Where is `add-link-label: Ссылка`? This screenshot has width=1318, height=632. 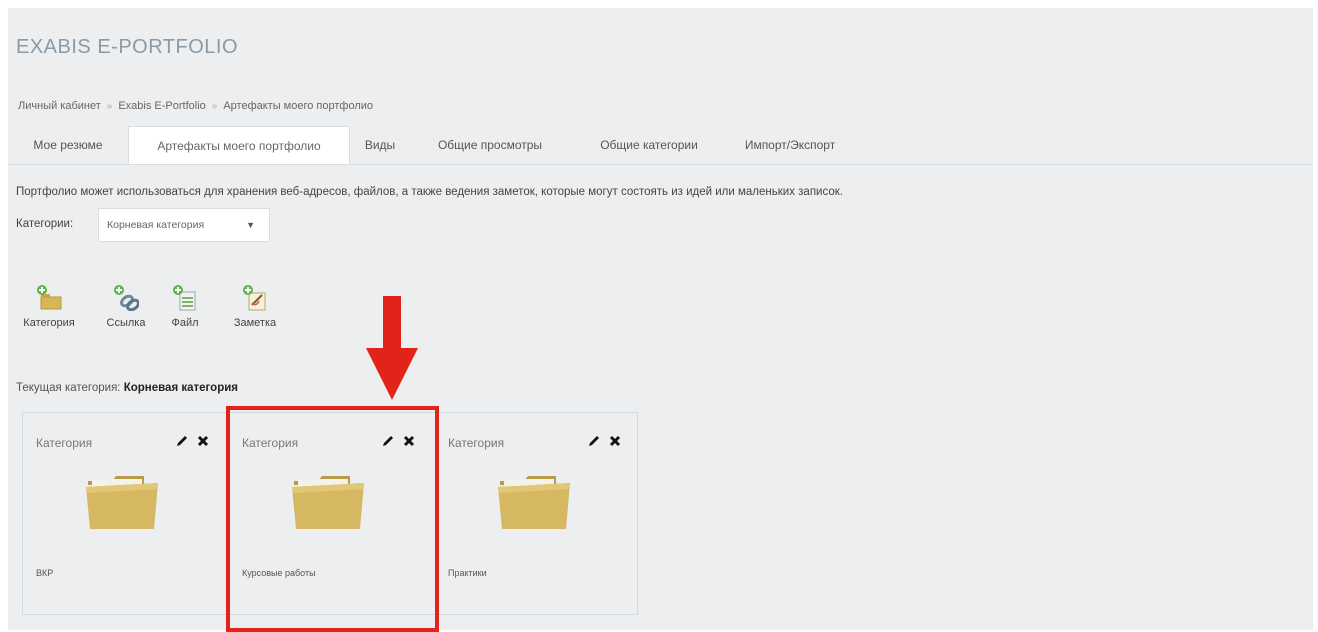
add-link-label: Ссылка is located at coordinates (126, 323).